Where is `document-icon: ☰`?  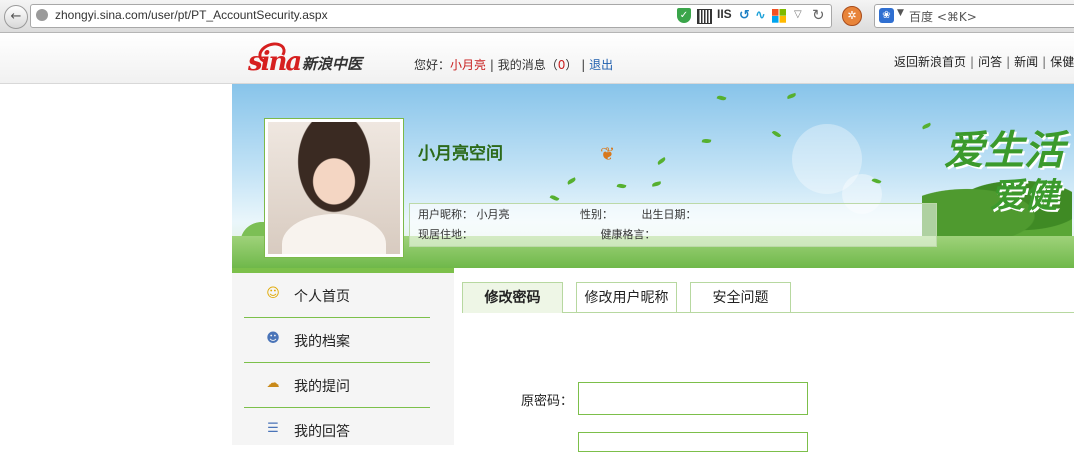
document-icon: ☰ is located at coordinates (273, 428).